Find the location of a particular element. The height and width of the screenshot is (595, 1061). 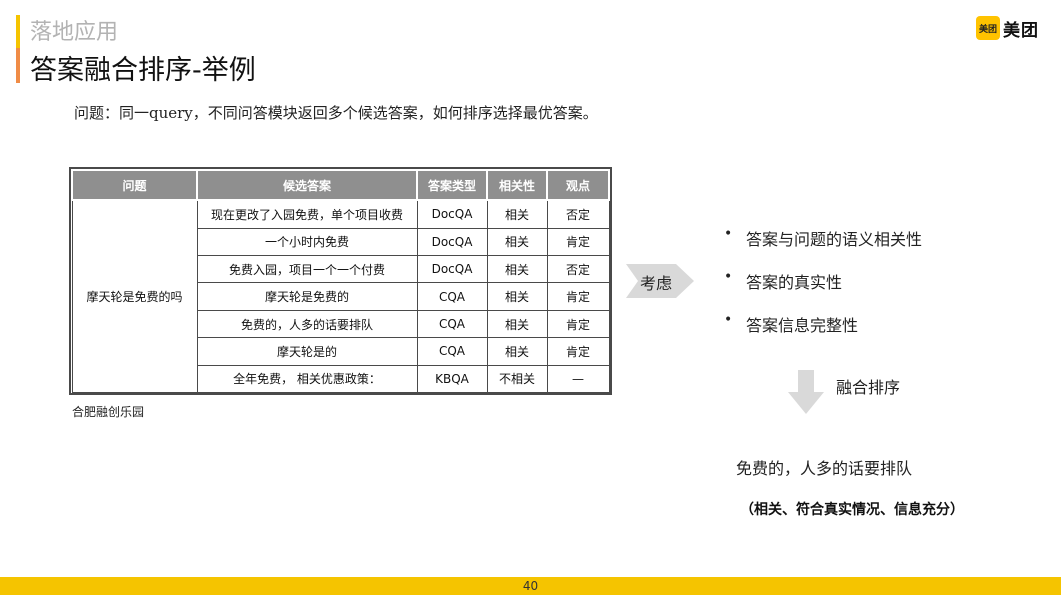

table-caption: 合肥融创乐园 is located at coordinates (108, 412).